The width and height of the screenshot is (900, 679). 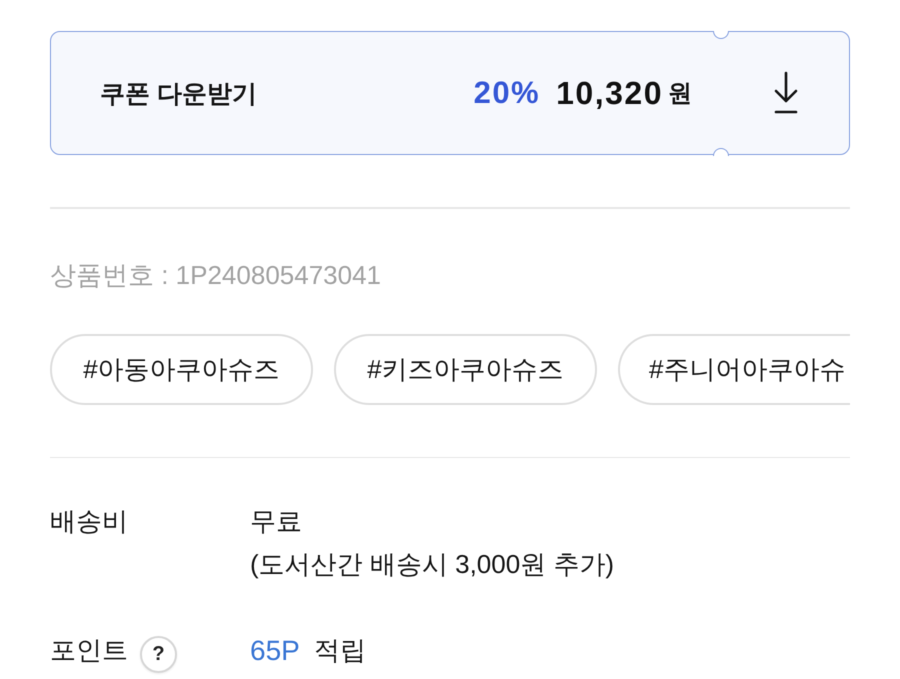 What do you see at coordinates (276, 521) in the screenshot?
I see `info-value: 무료` at bounding box center [276, 521].